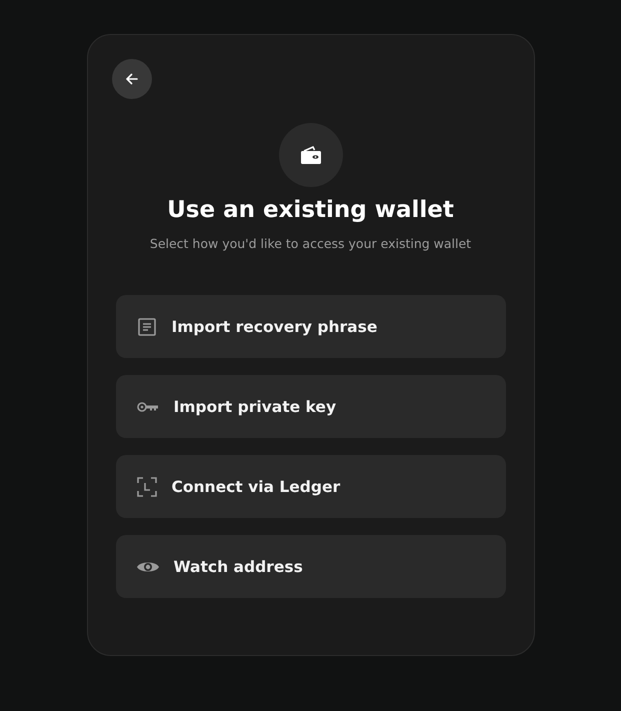  Describe the element at coordinates (147, 487) in the screenshot. I see `ledger-frame-icon` at that location.